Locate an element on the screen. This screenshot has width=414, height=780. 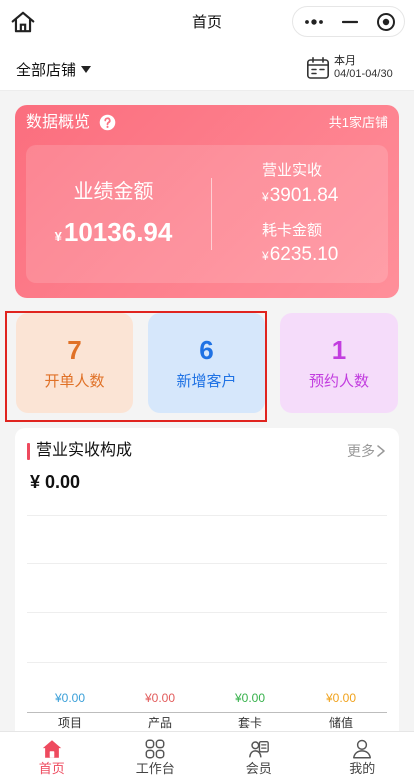
metrics-divider is located at coordinates (211, 214).